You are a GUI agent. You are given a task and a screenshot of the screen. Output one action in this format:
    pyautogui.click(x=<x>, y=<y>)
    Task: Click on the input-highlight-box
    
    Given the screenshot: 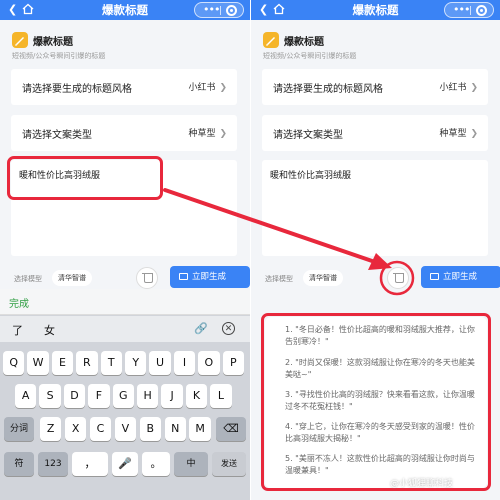 What is the action you would take?
    pyautogui.click(x=85, y=178)
    